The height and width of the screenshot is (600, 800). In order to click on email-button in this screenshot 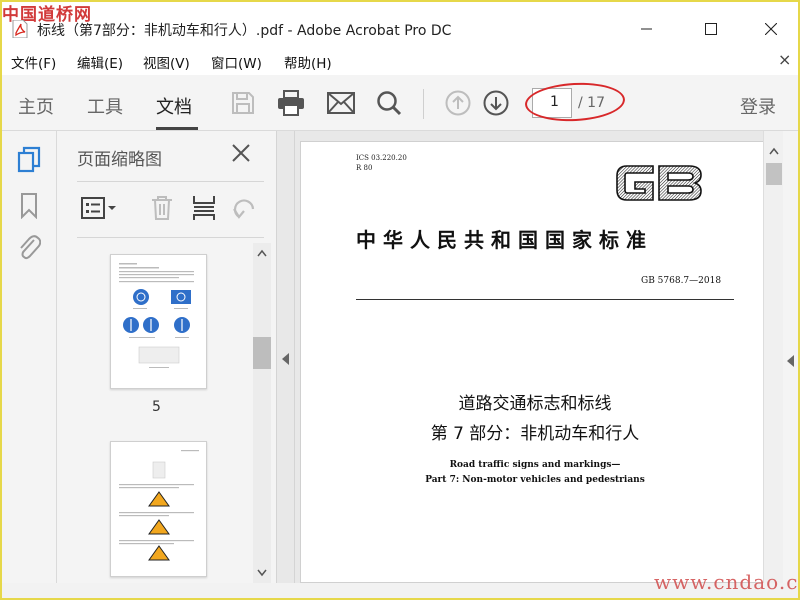, I will do `click(341, 103)`.